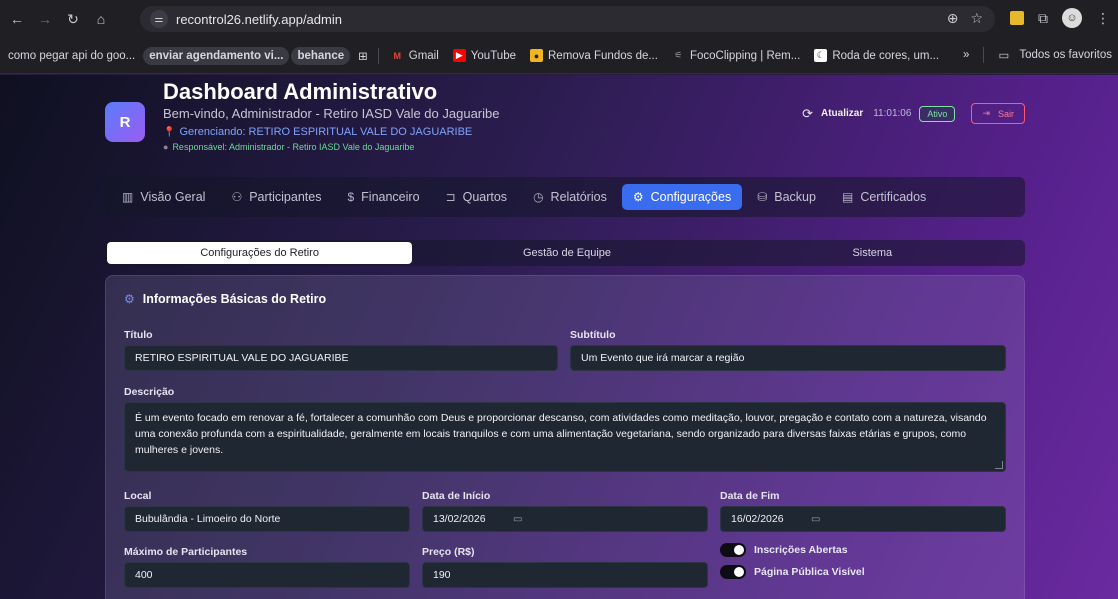 The height and width of the screenshot is (599, 1118). Describe the element at coordinates (149, 392) in the screenshot. I see `description-label: Descrição` at that location.